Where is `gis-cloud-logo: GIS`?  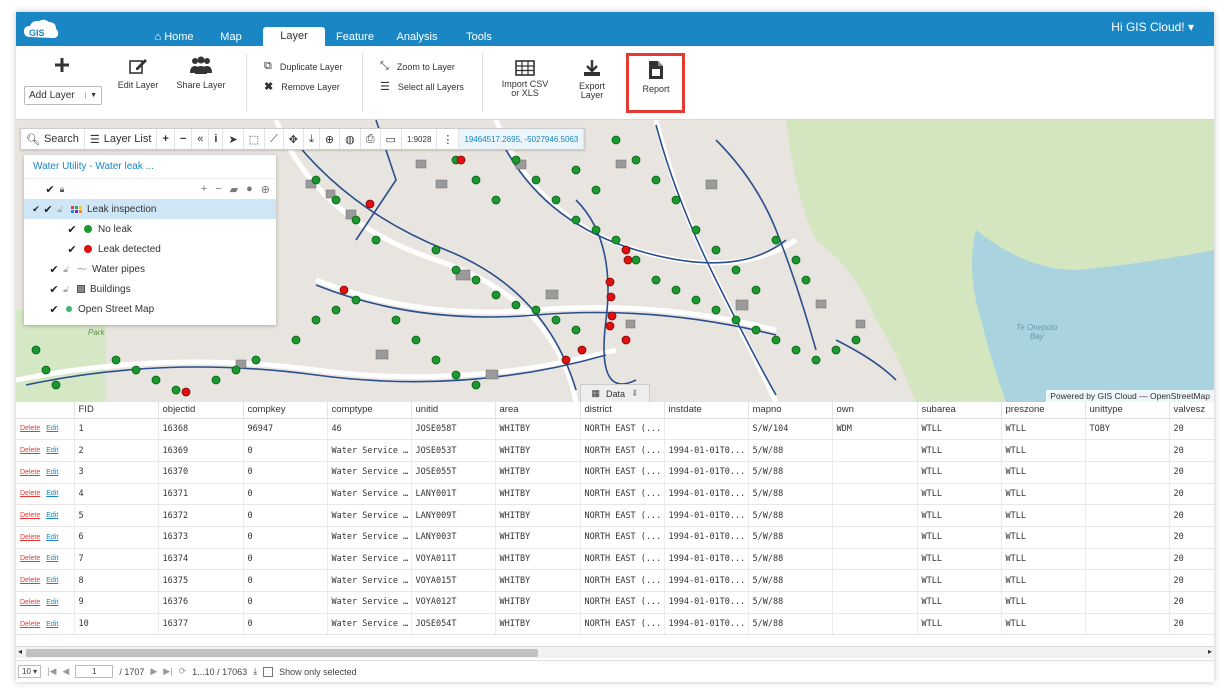 gis-cloud-logo: GIS is located at coordinates (41, 29).